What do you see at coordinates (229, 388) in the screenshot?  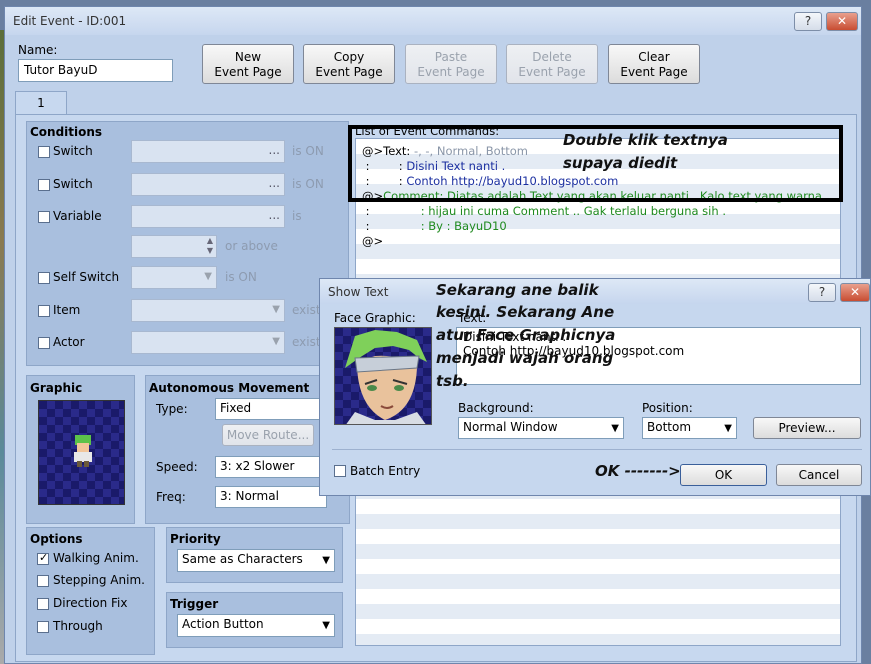 I see `autonomous-title: Autonomous Movement` at bounding box center [229, 388].